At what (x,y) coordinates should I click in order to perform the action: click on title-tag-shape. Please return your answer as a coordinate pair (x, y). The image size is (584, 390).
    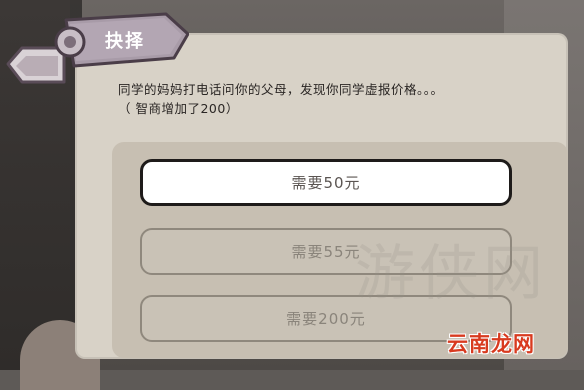
    Looking at the image, I should click on (98, 48).